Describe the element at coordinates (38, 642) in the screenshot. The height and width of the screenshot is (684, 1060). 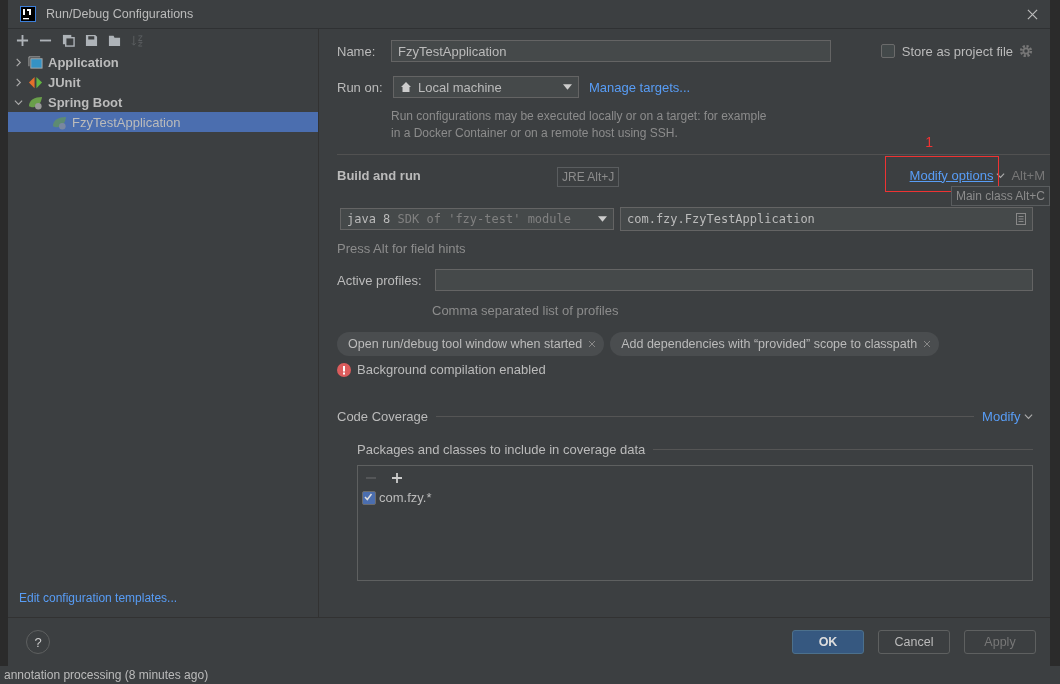
I see `help-button: ?` at that location.